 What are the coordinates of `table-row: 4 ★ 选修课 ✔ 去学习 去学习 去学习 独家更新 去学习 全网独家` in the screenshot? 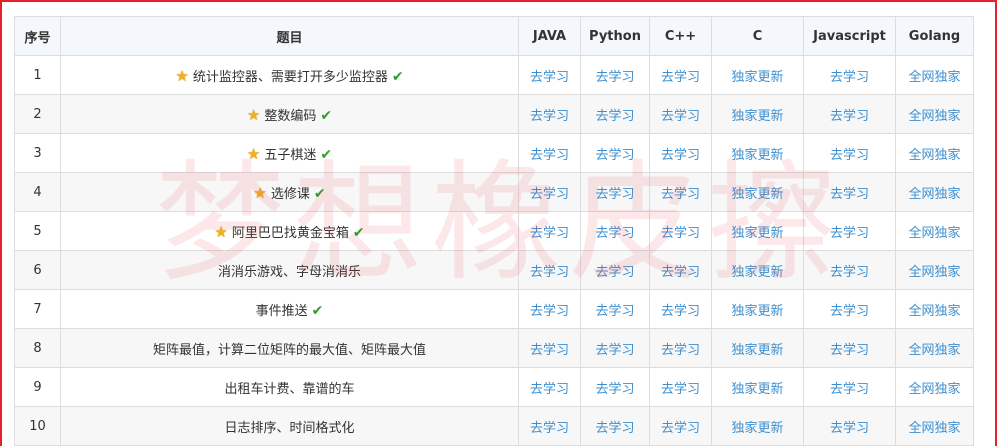 It's located at (494, 192).